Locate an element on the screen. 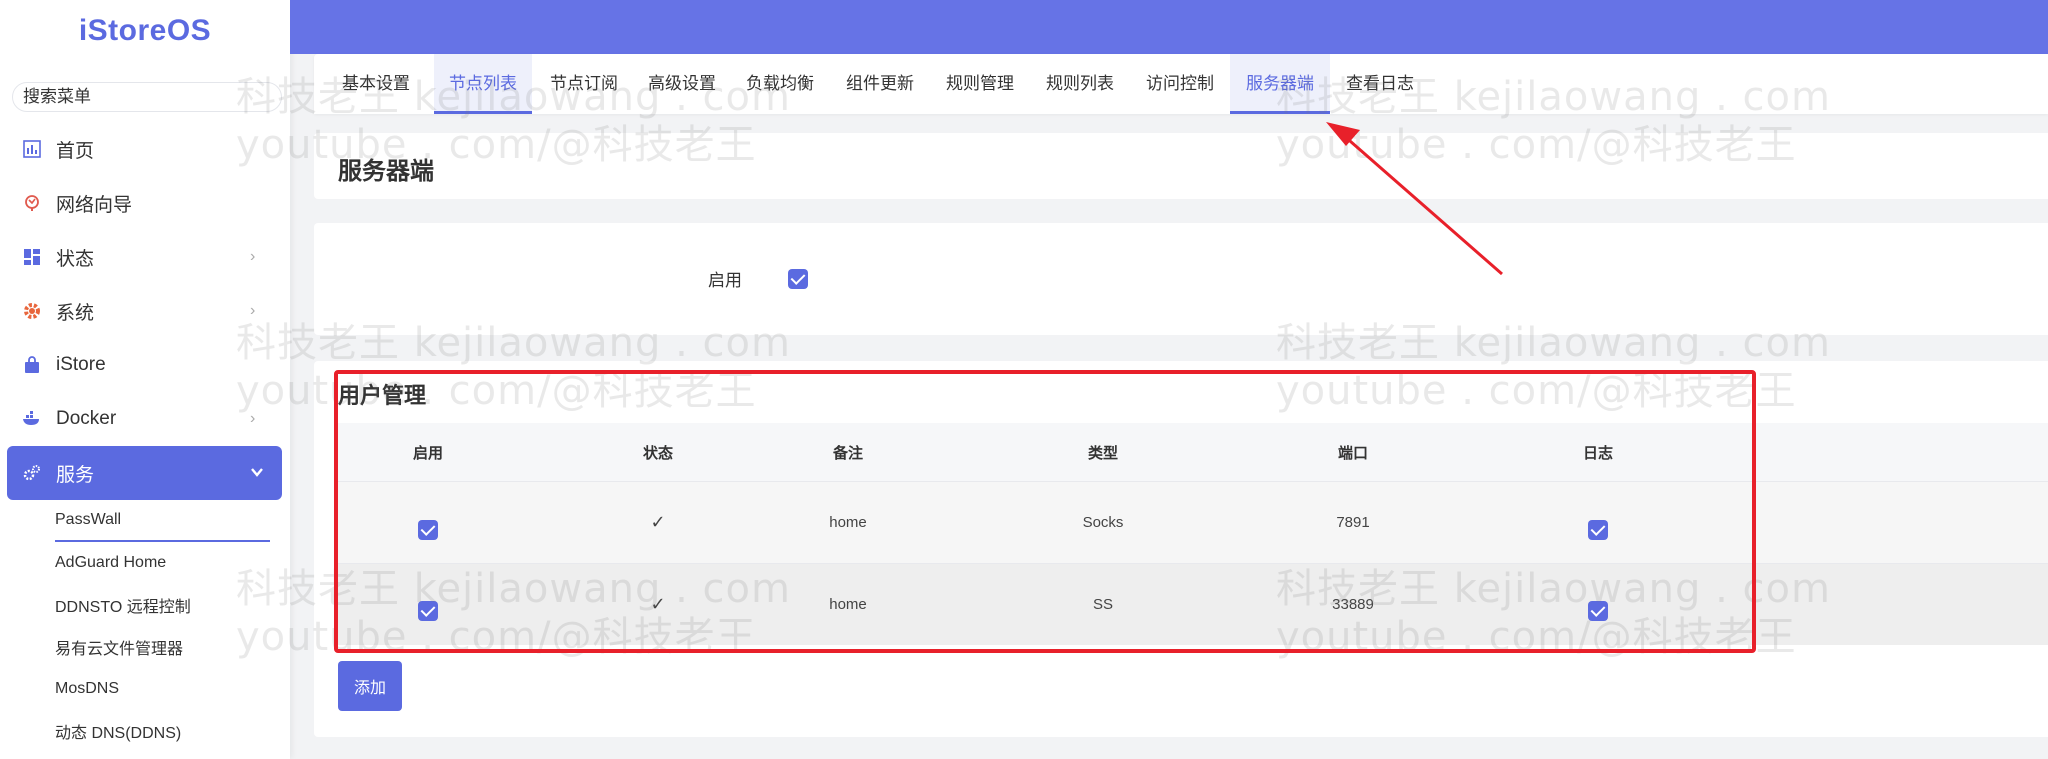 The image size is (2048, 759). table-header: 启用 状态 备注 类型 端口 日志 is located at coordinates (1193, 452).